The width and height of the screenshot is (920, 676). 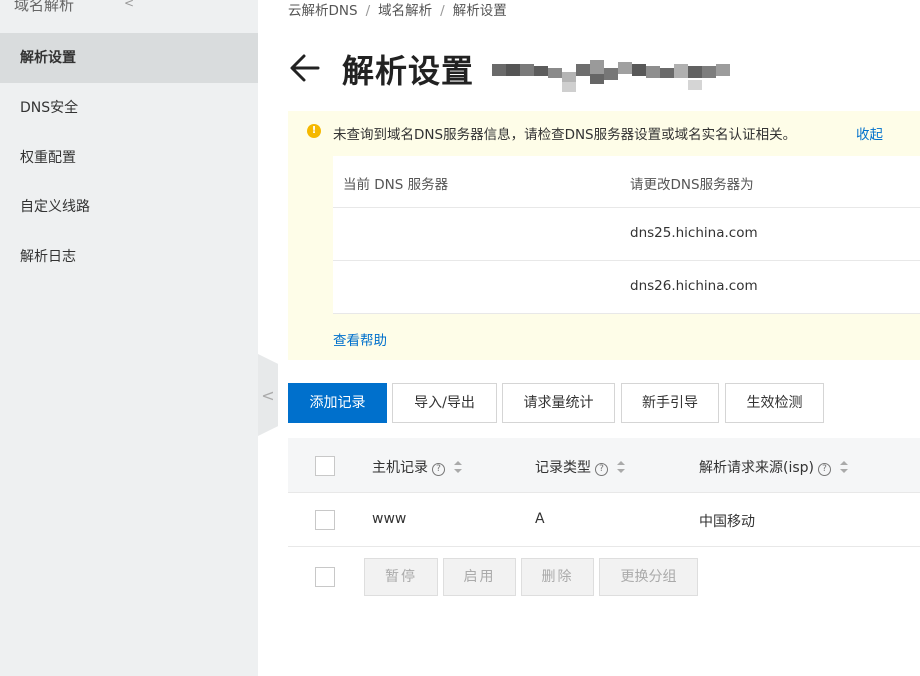 What do you see at coordinates (323, 11) in the screenshot?
I see `breadcrumb-item: 云解析DNS` at bounding box center [323, 11].